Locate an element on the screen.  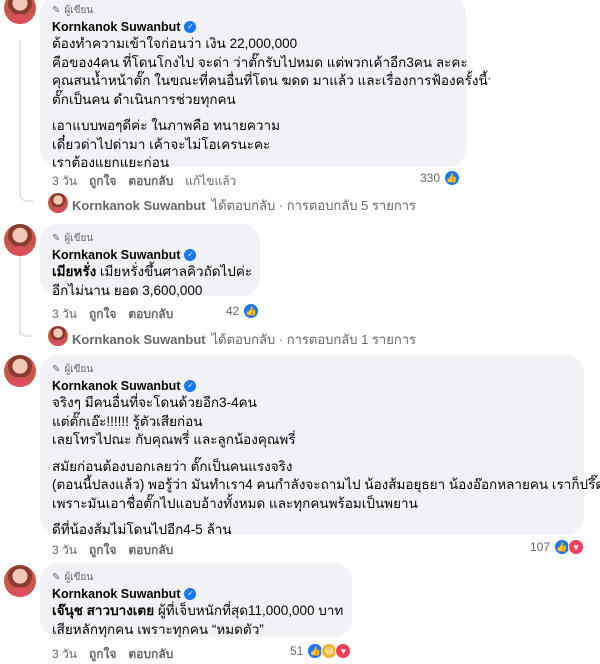
reaction-count: 107 is located at coordinates (540, 547).